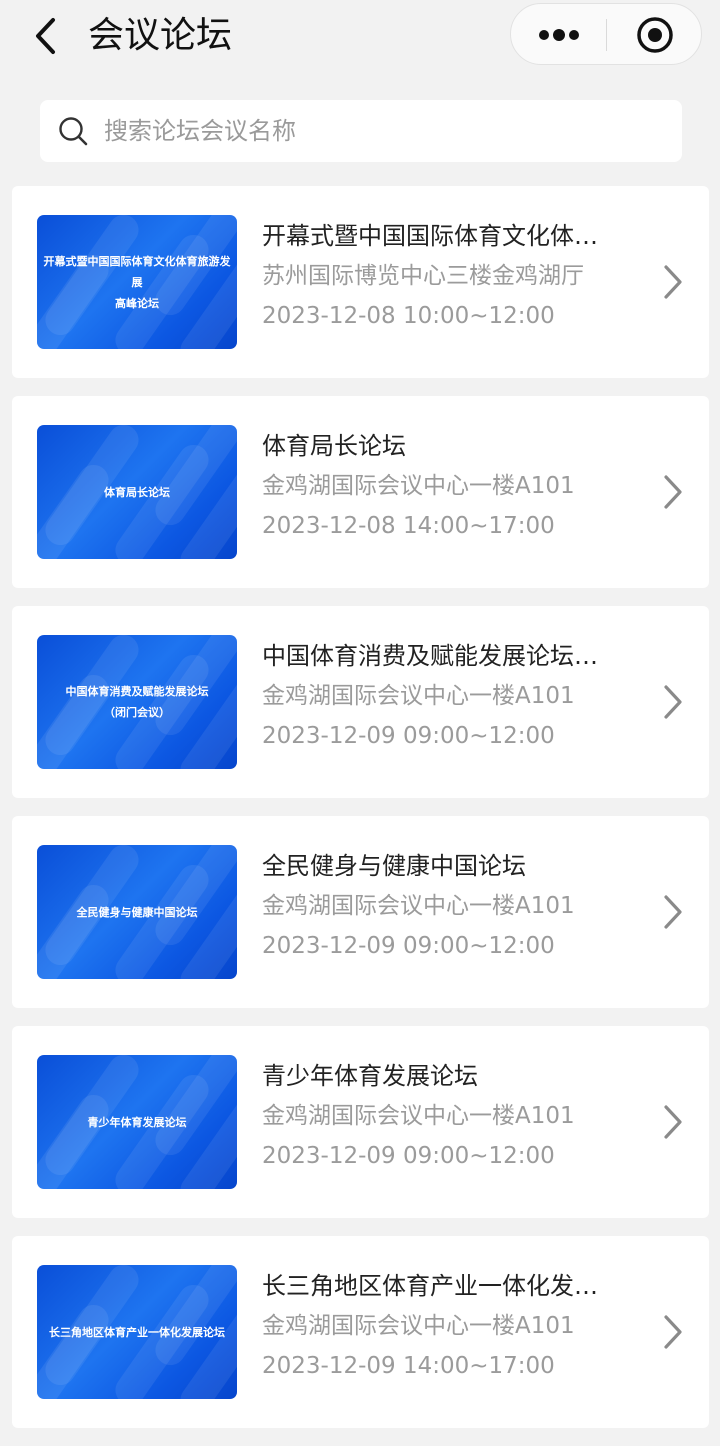  I want to click on thumbnail-caption-line: 高峰论坛, so click(137, 303).